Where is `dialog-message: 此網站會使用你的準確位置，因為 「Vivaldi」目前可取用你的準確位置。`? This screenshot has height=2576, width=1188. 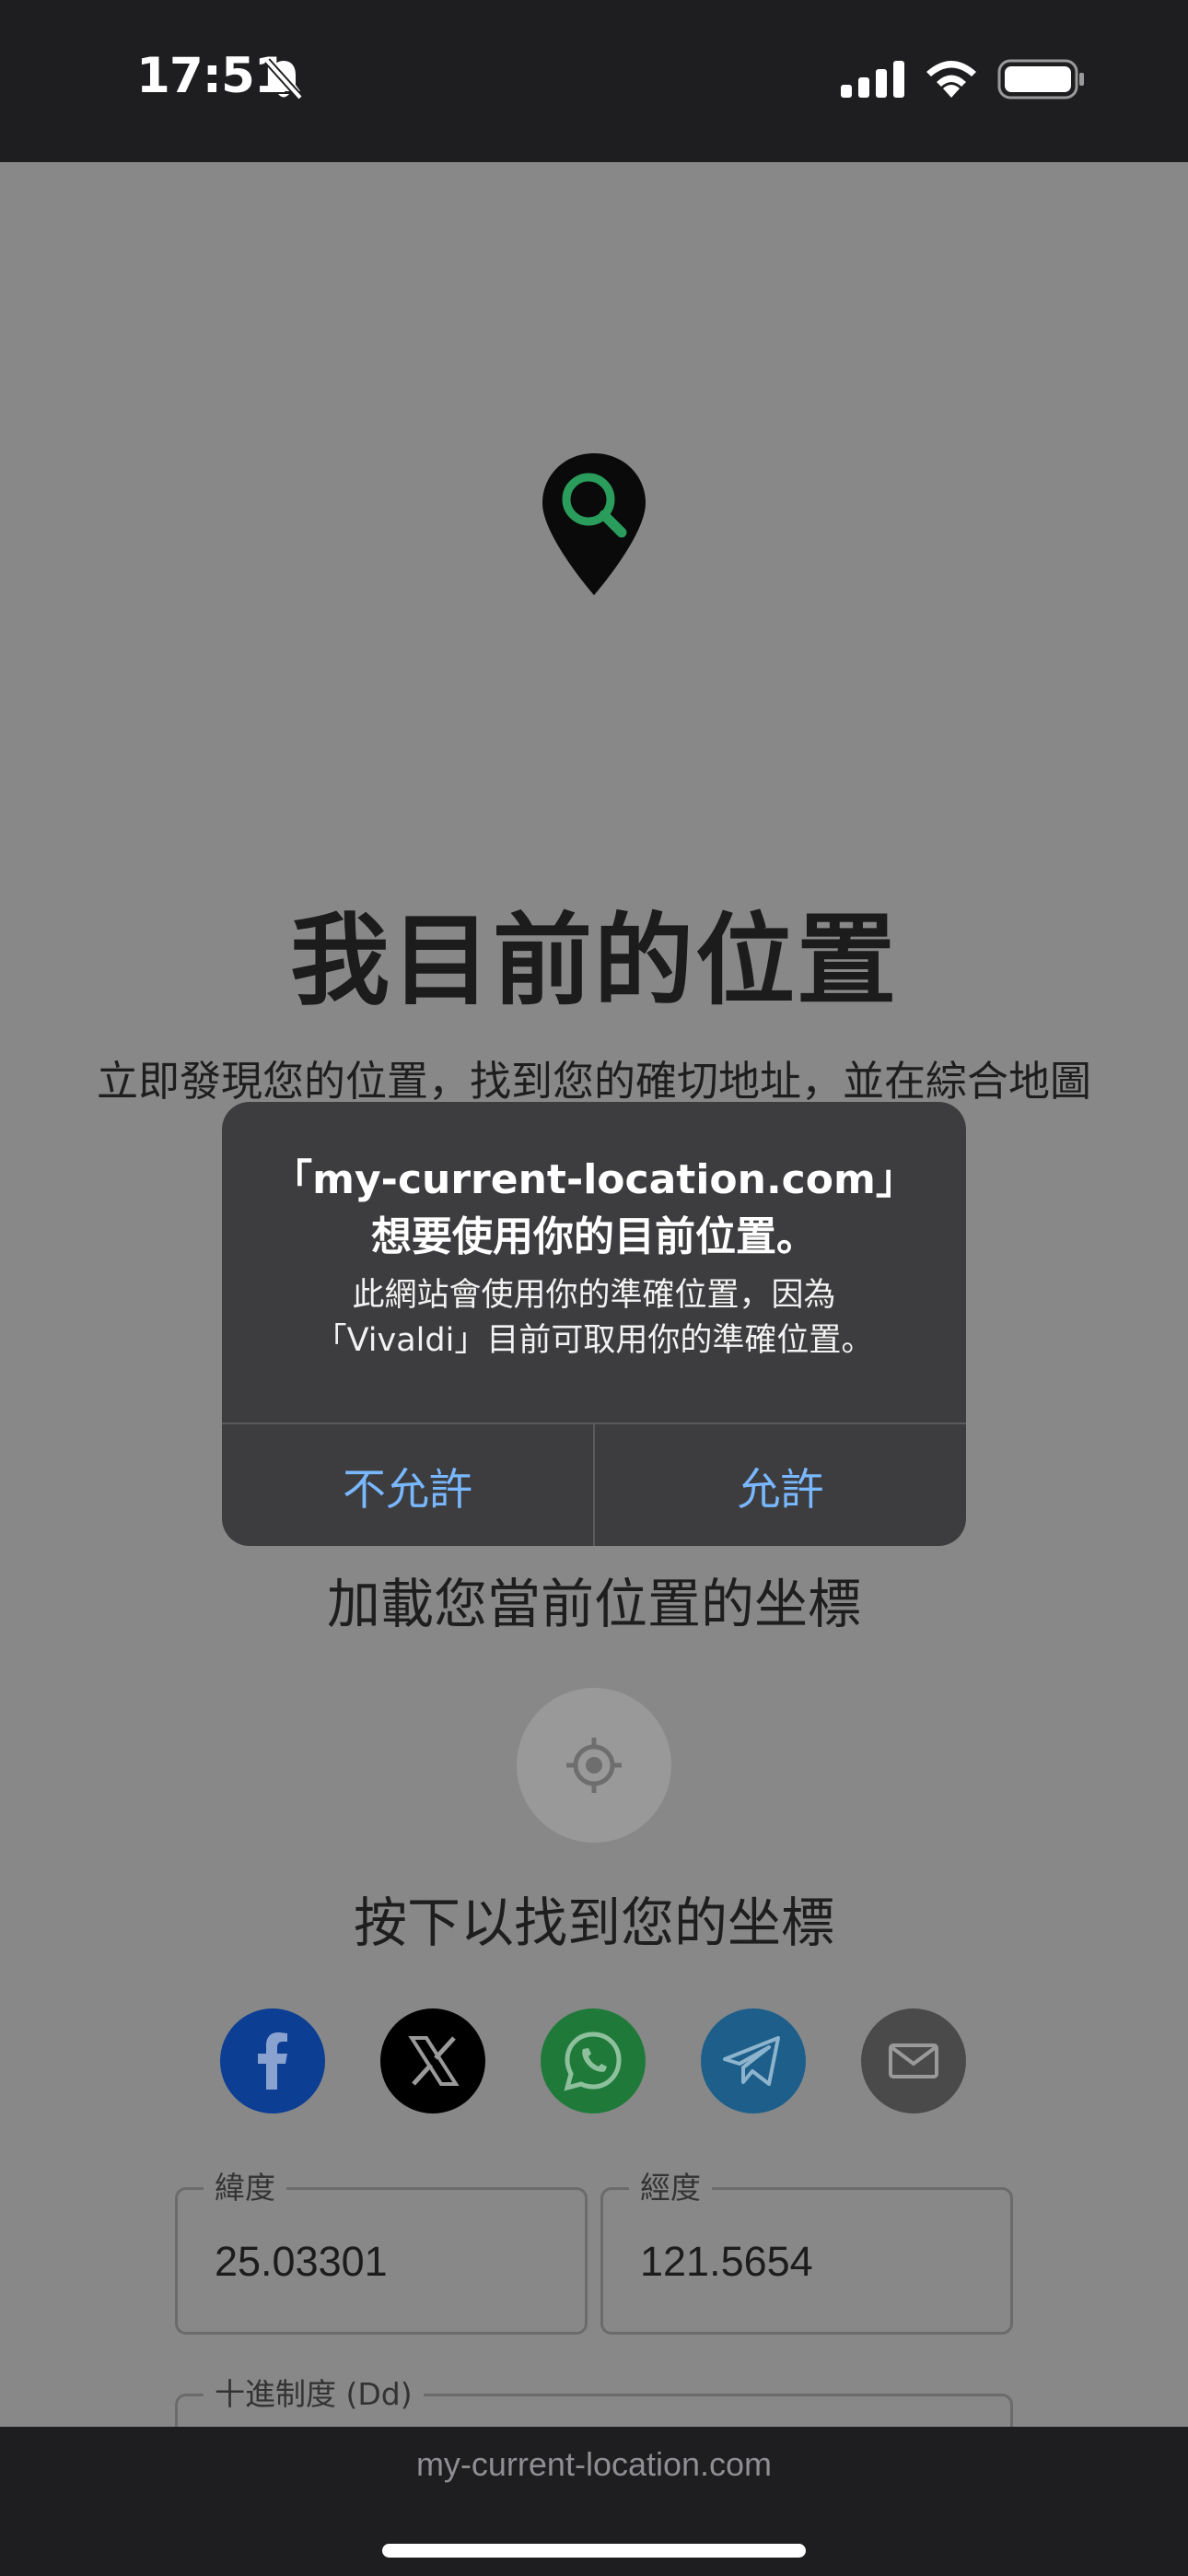 dialog-message: 此網站會使用你的準確位置，因為 「Vivaldi」目前可取用你的準確位置。 is located at coordinates (594, 1318).